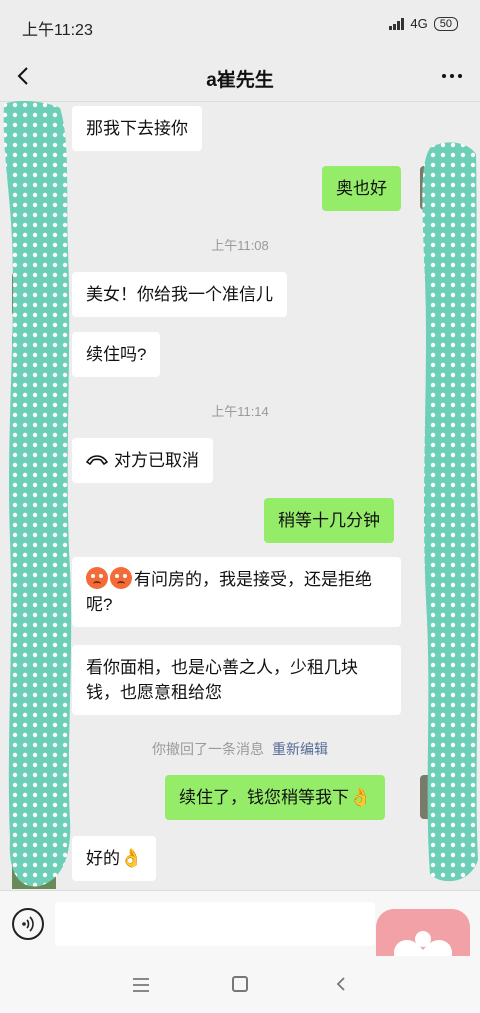  I want to click on status-bar: 上午11:23 4G 50, so click(240, 26).